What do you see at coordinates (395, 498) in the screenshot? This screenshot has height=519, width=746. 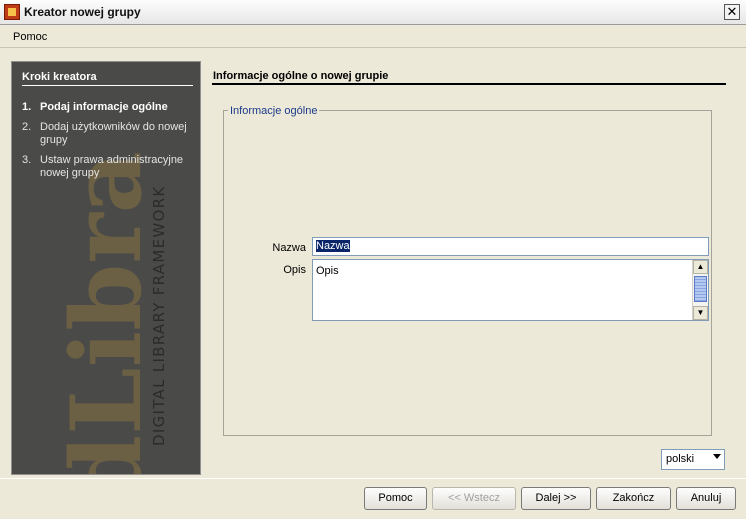 I see `help-button: Pomoc` at bounding box center [395, 498].